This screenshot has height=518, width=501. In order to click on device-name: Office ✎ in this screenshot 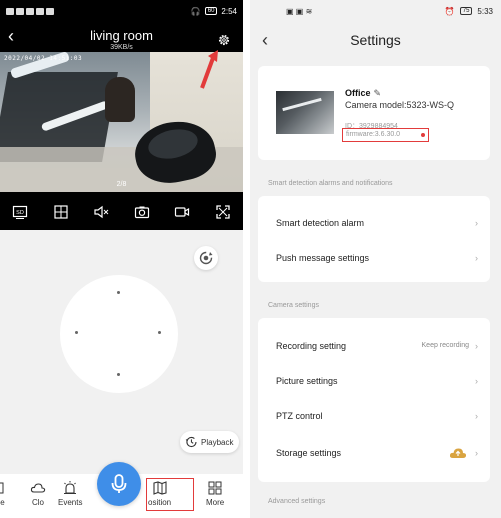, I will do `click(363, 93)`.